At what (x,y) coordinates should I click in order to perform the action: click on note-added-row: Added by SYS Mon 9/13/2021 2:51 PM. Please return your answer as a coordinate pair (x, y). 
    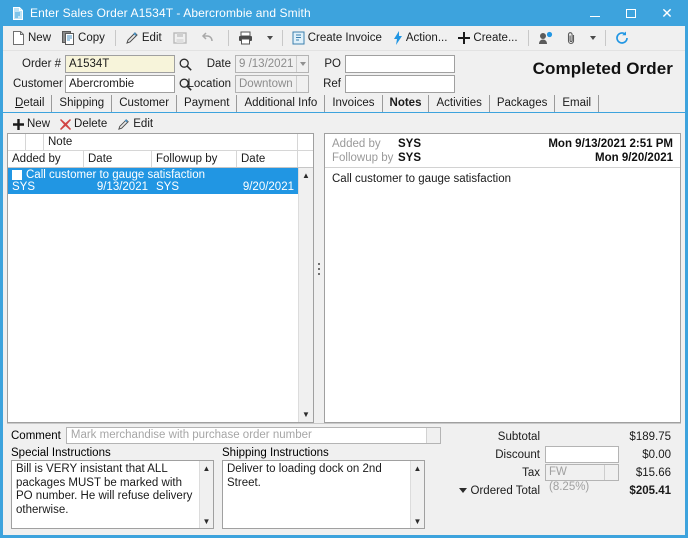
    Looking at the image, I should click on (502, 144).